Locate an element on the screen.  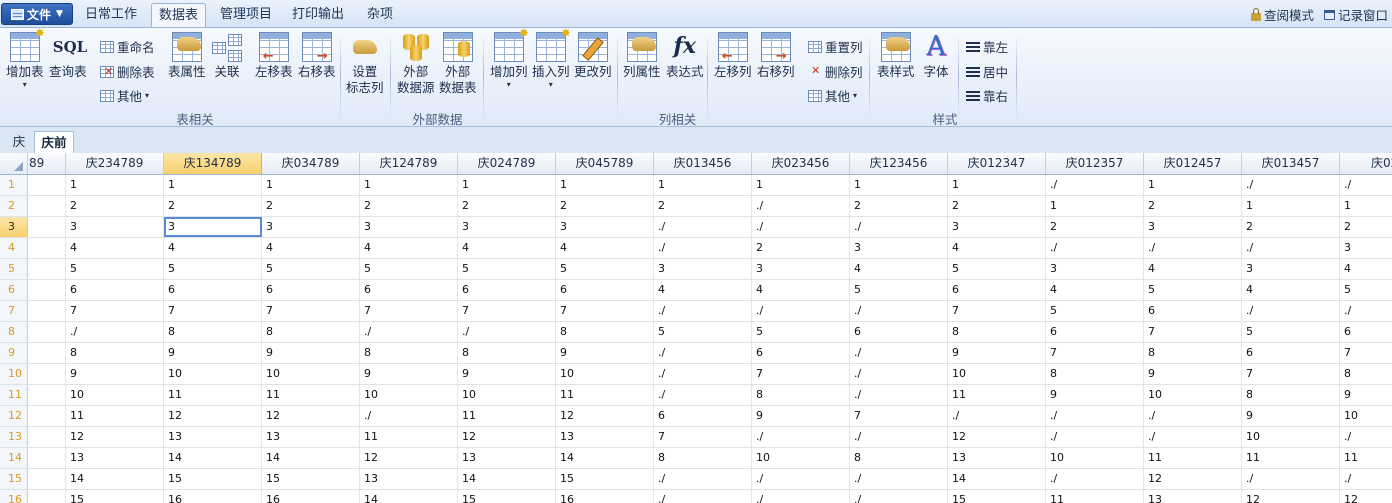
table-other-dropdown: 其他 ▾ is located at coordinates (124, 95).